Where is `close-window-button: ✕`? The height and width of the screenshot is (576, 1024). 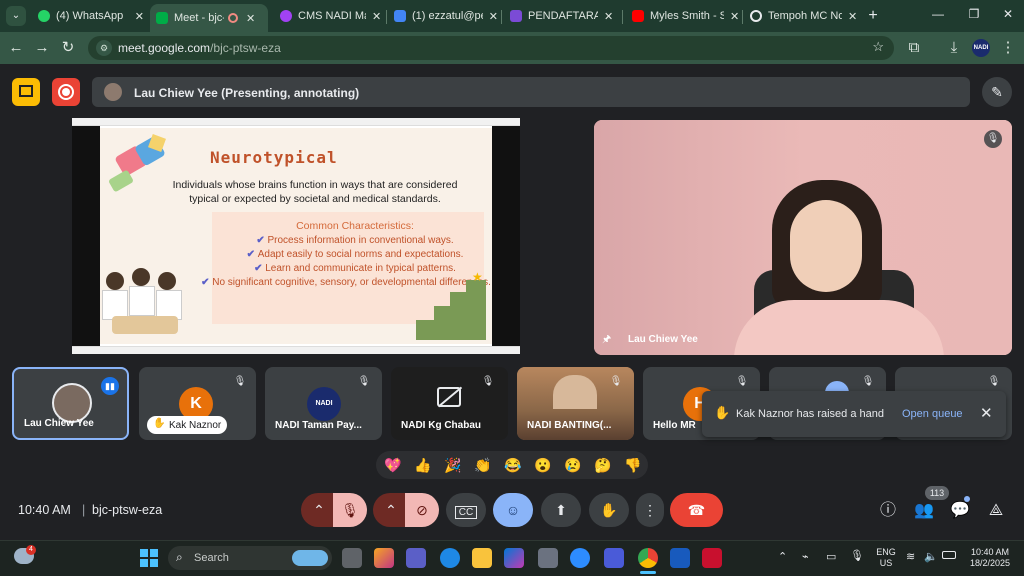
close-window-button: ✕ is located at coordinates (1008, 15).